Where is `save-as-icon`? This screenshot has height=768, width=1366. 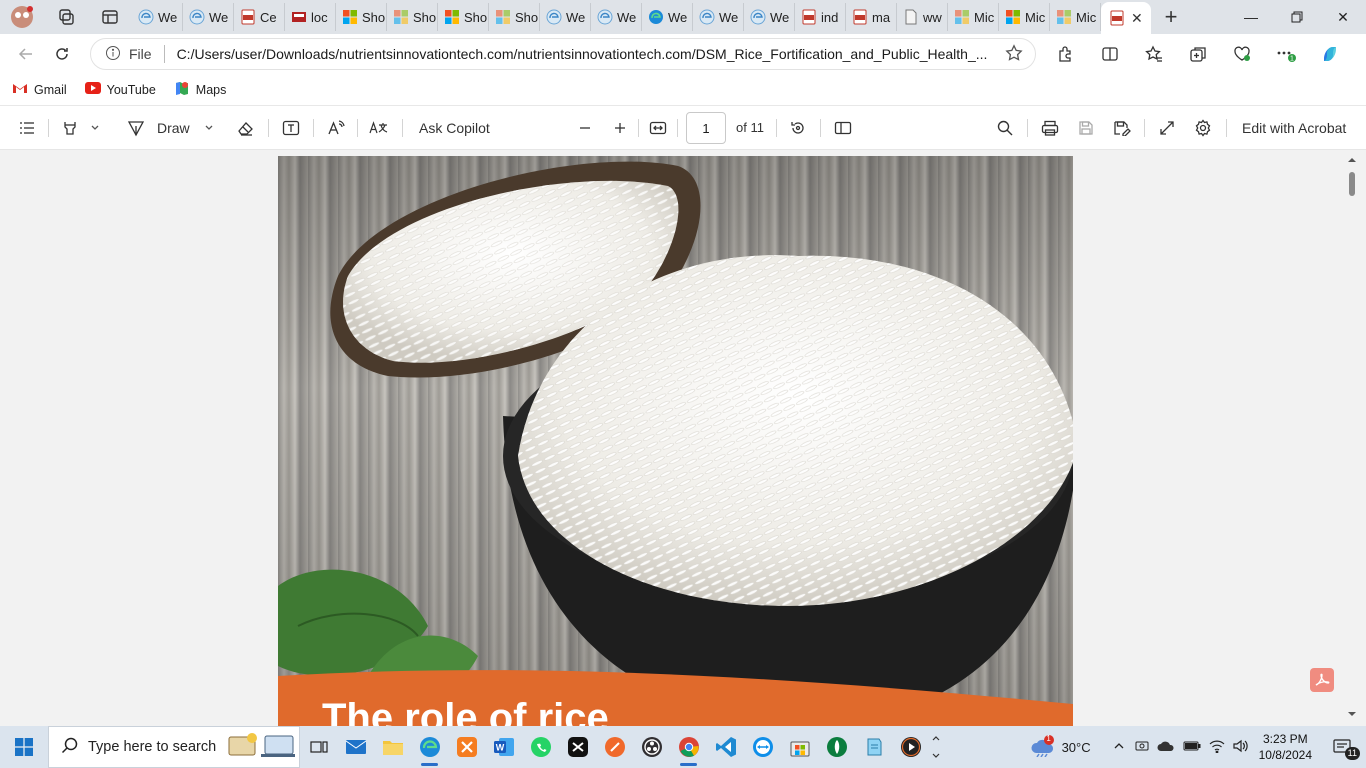 save-as-icon is located at coordinates (1122, 128).